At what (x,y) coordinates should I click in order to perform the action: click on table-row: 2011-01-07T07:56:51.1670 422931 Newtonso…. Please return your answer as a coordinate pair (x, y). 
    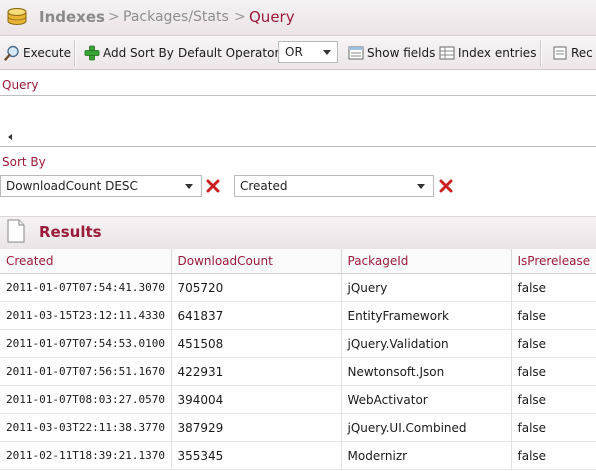
    Looking at the image, I should click on (298, 371).